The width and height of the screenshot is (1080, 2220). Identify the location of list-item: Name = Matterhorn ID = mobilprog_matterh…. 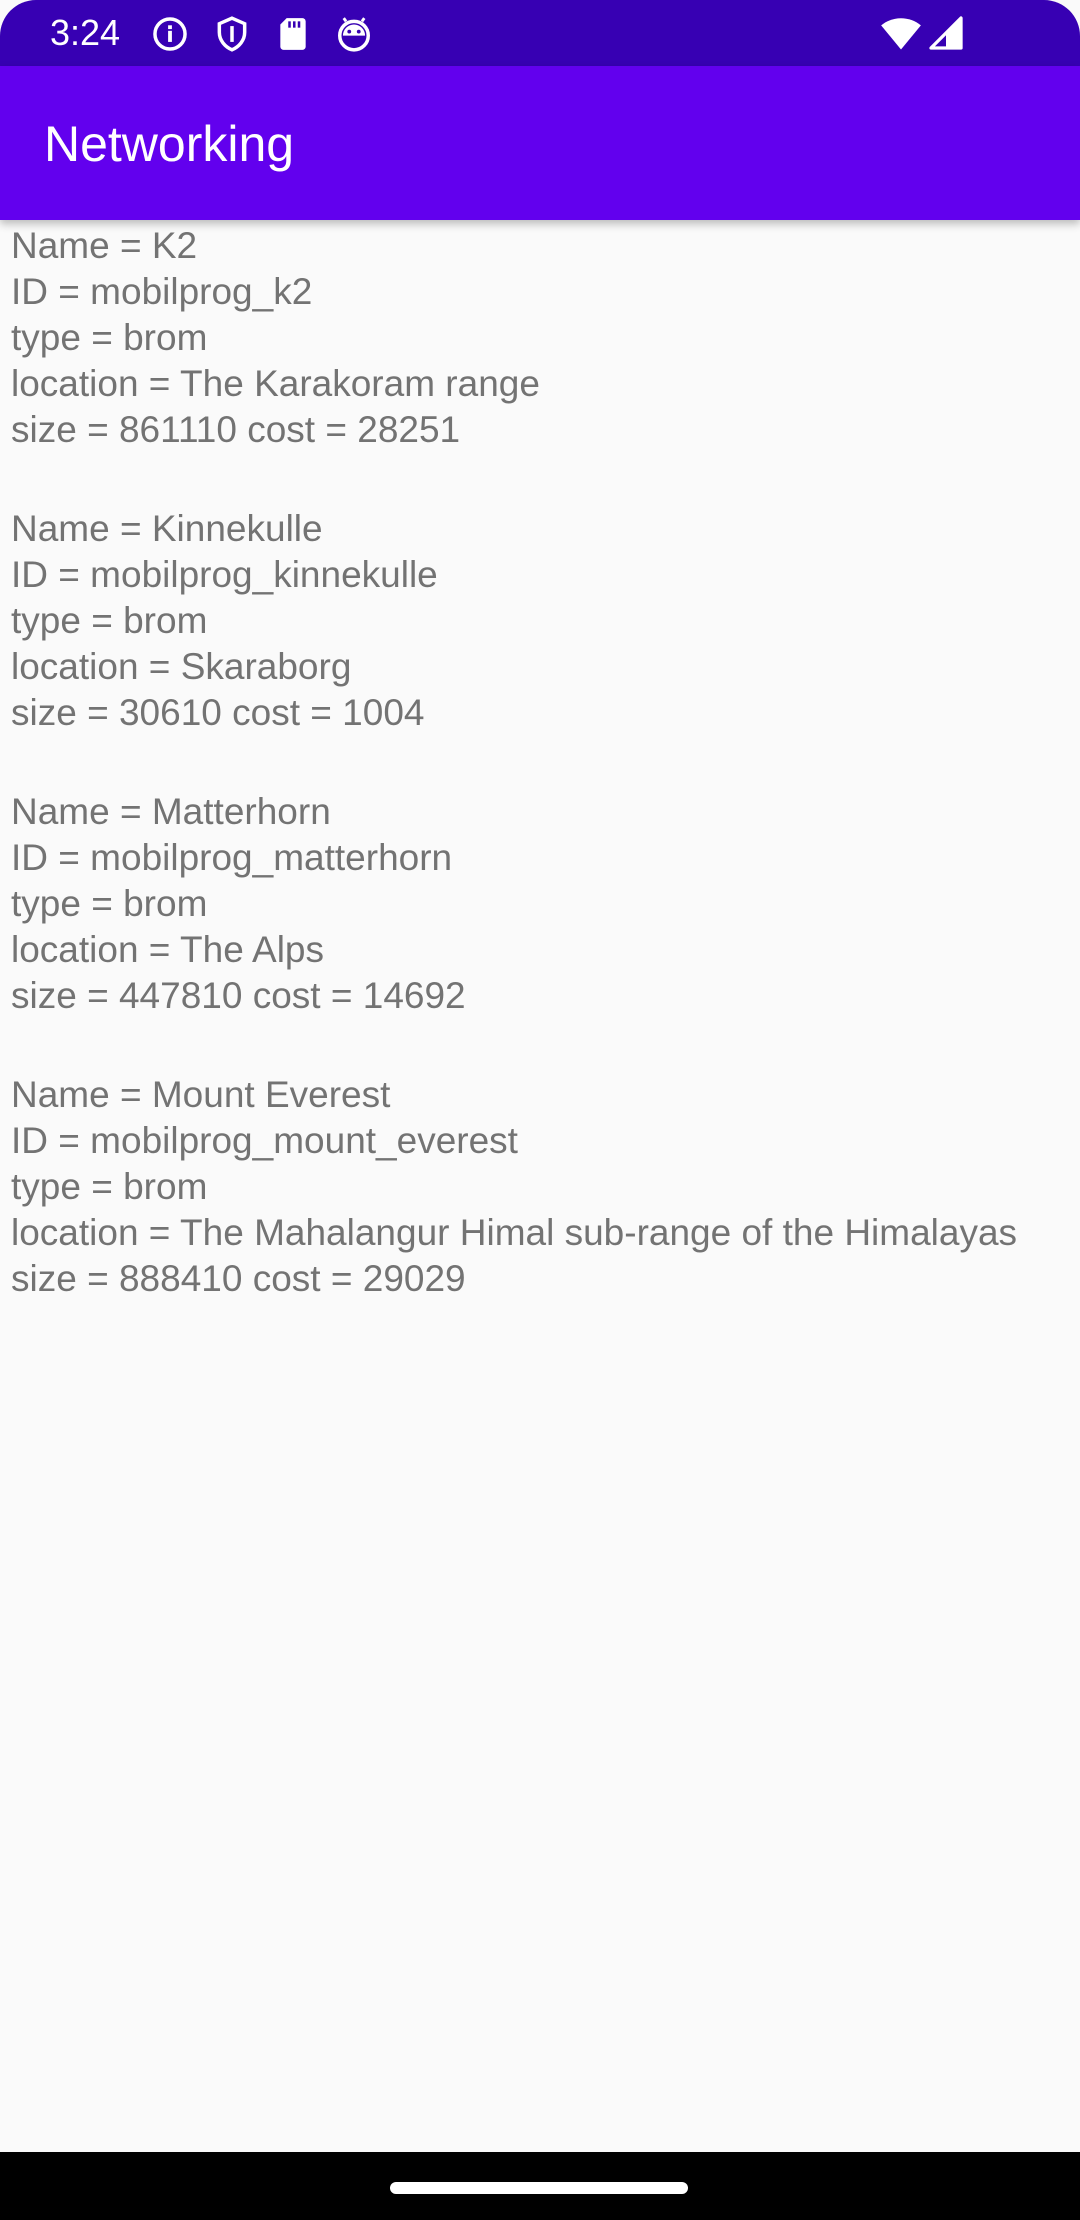
(543, 904).